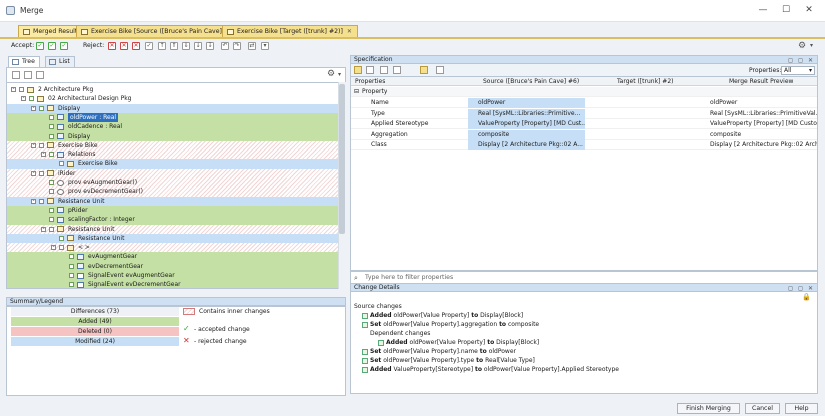 This screenshot has width=825, height=416. What do you see at coordinates (173, 257) in the screenshot?
I see `tree-row: evAugmentGear` at bounding box center [173, 257].